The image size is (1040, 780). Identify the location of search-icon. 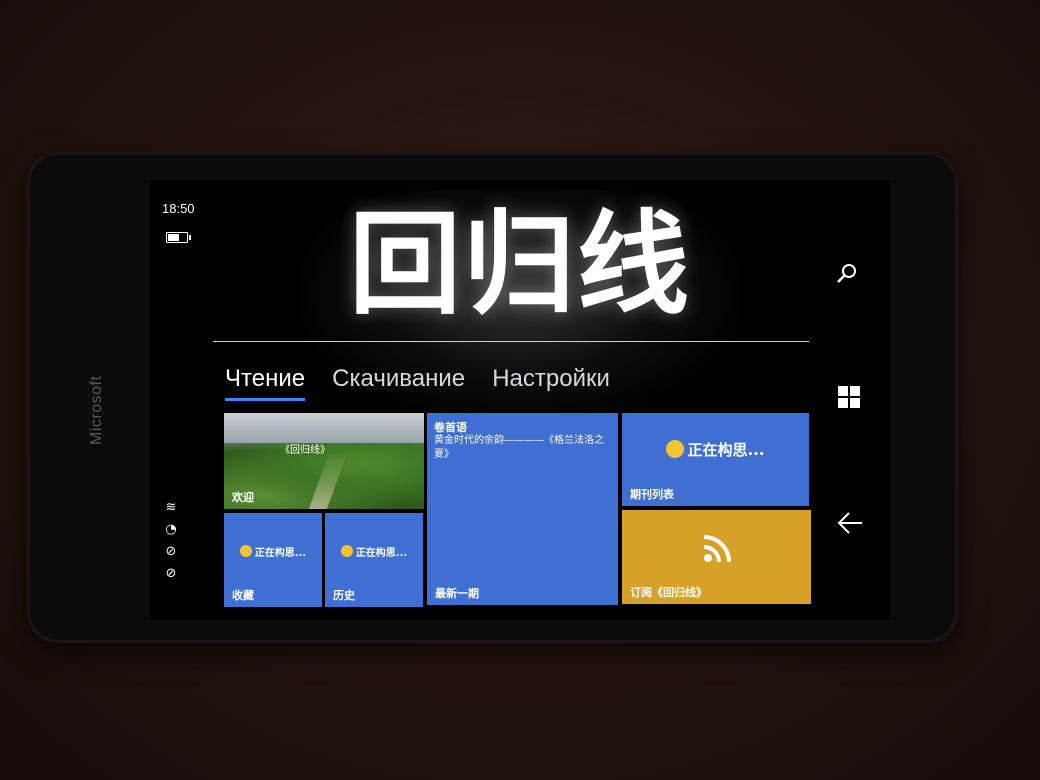
(847, 274).